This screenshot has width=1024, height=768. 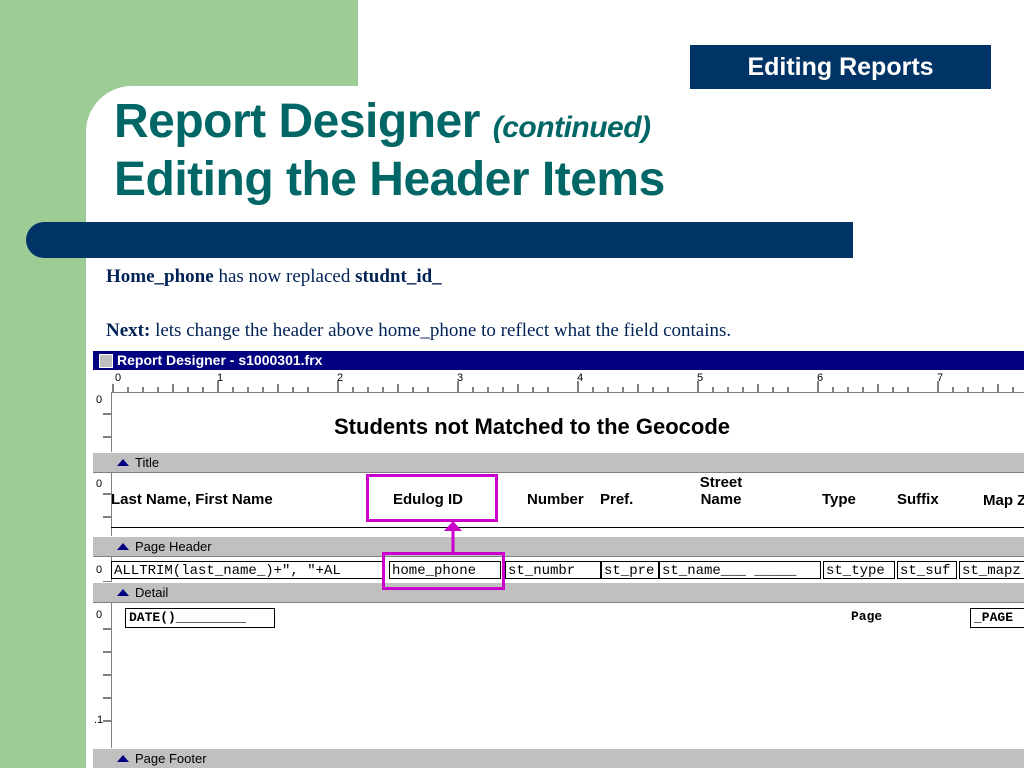 I want to click on header-rule, so click(x=567, y=527).